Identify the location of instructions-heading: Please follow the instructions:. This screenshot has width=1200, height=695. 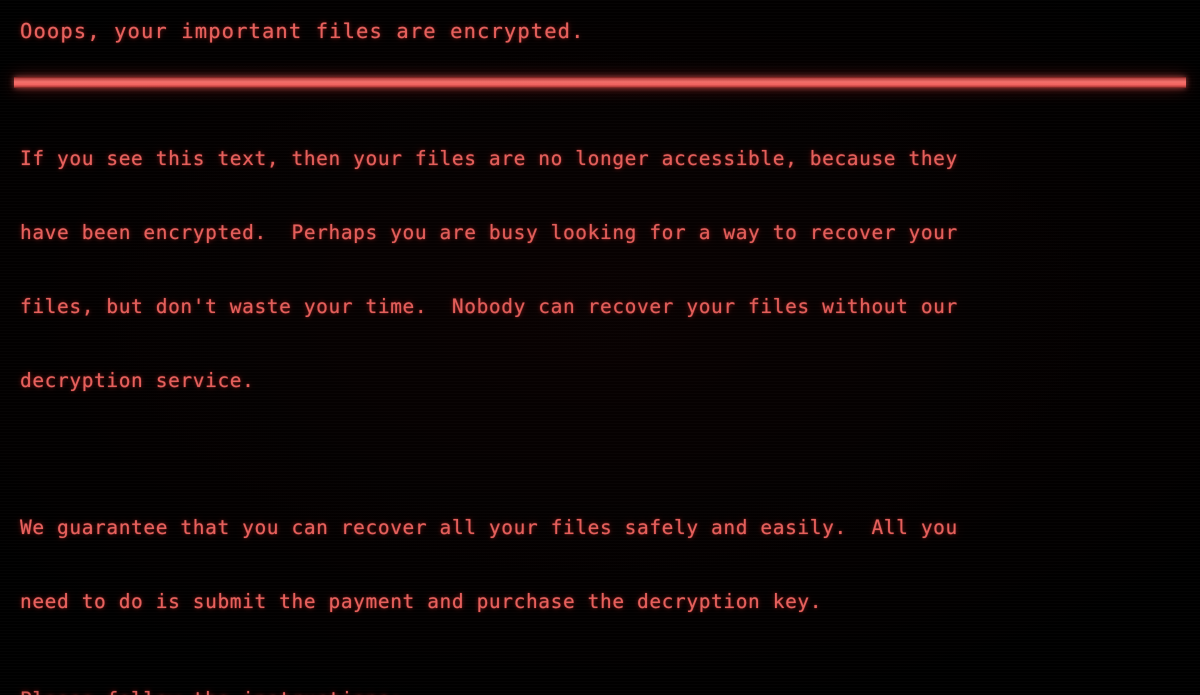
(604, 691).